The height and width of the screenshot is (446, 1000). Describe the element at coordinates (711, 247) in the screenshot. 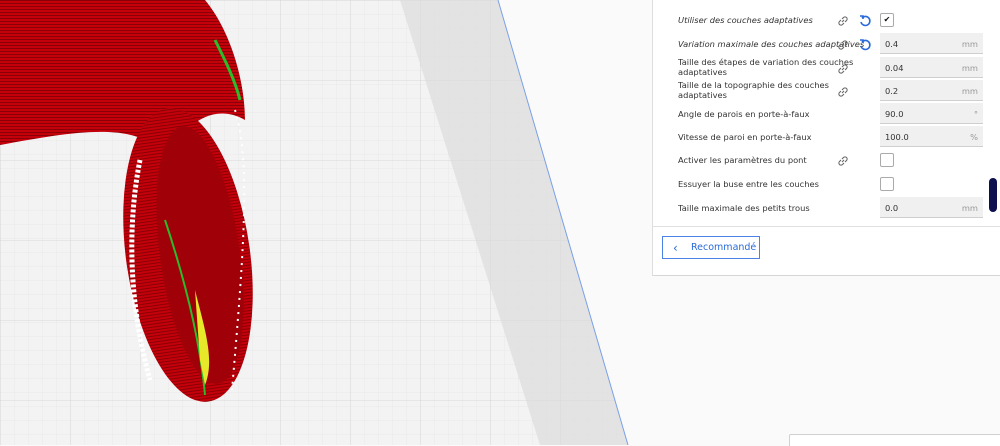

I see `recommended-button: ‹ Recommandé` at that location.